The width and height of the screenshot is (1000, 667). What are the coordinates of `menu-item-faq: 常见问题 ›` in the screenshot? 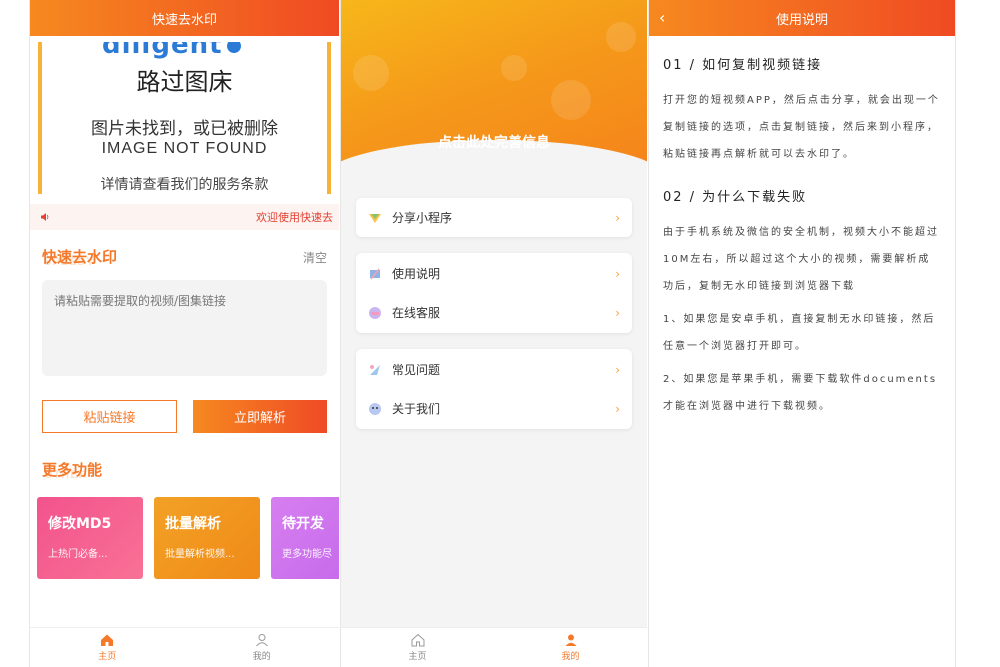 It's located at (494, 369).